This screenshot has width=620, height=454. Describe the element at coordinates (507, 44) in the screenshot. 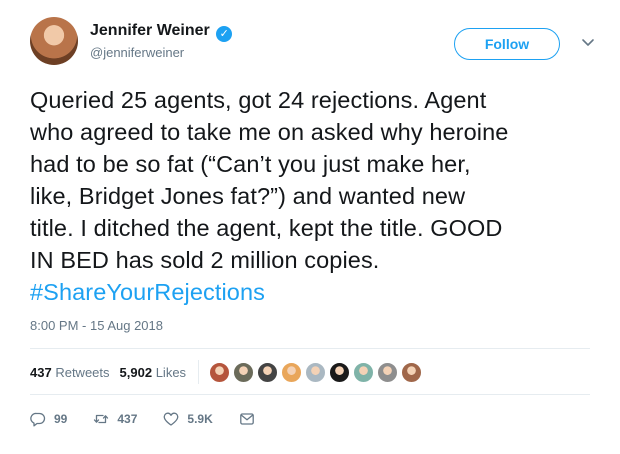

I see `follow-button: Follow` at that location.